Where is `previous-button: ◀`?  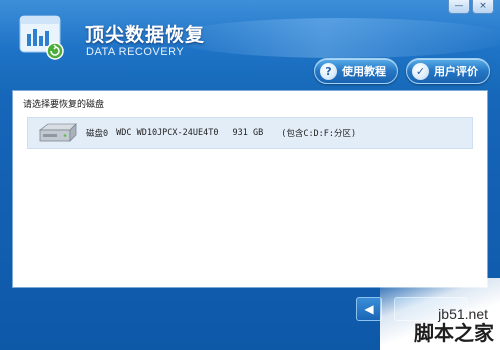 previous-button: ◀ is located at coordinates (369, 309).